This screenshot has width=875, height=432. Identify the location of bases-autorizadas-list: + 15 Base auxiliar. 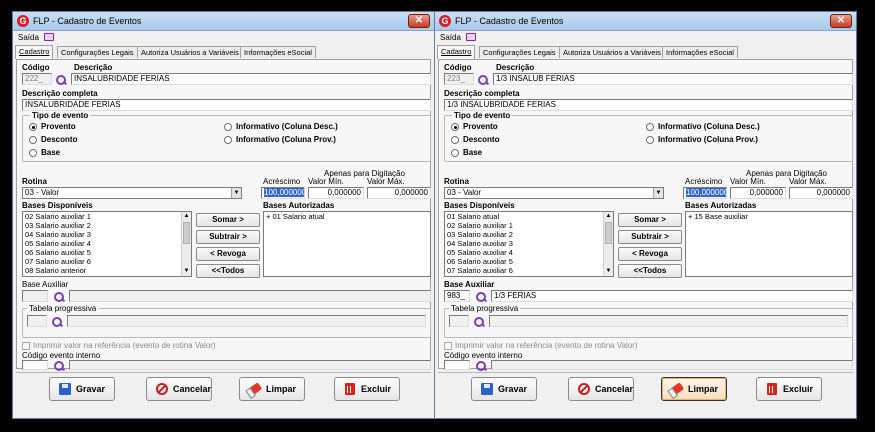
(769, 244).